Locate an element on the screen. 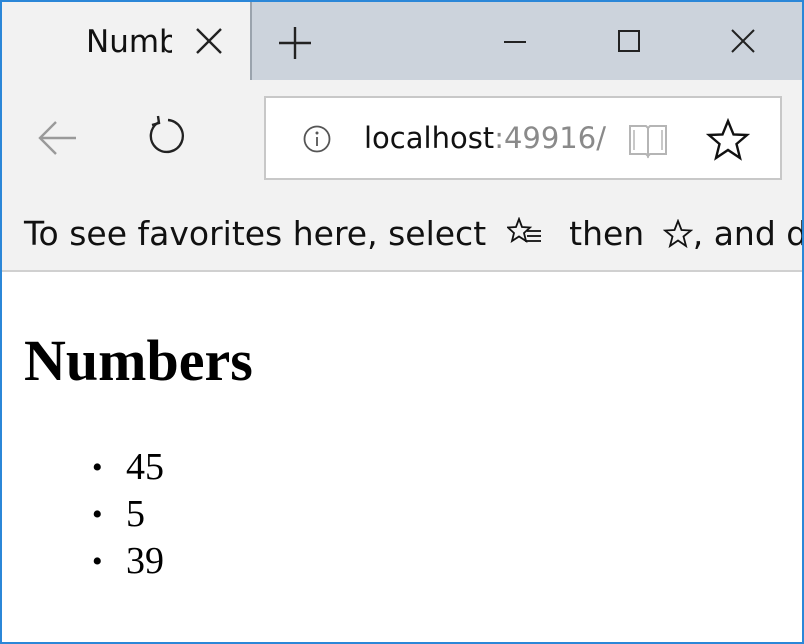 Image resolution: width=804 pixels, height=644 pixels. list-item: • 45 is located at coordinates (83, 467).